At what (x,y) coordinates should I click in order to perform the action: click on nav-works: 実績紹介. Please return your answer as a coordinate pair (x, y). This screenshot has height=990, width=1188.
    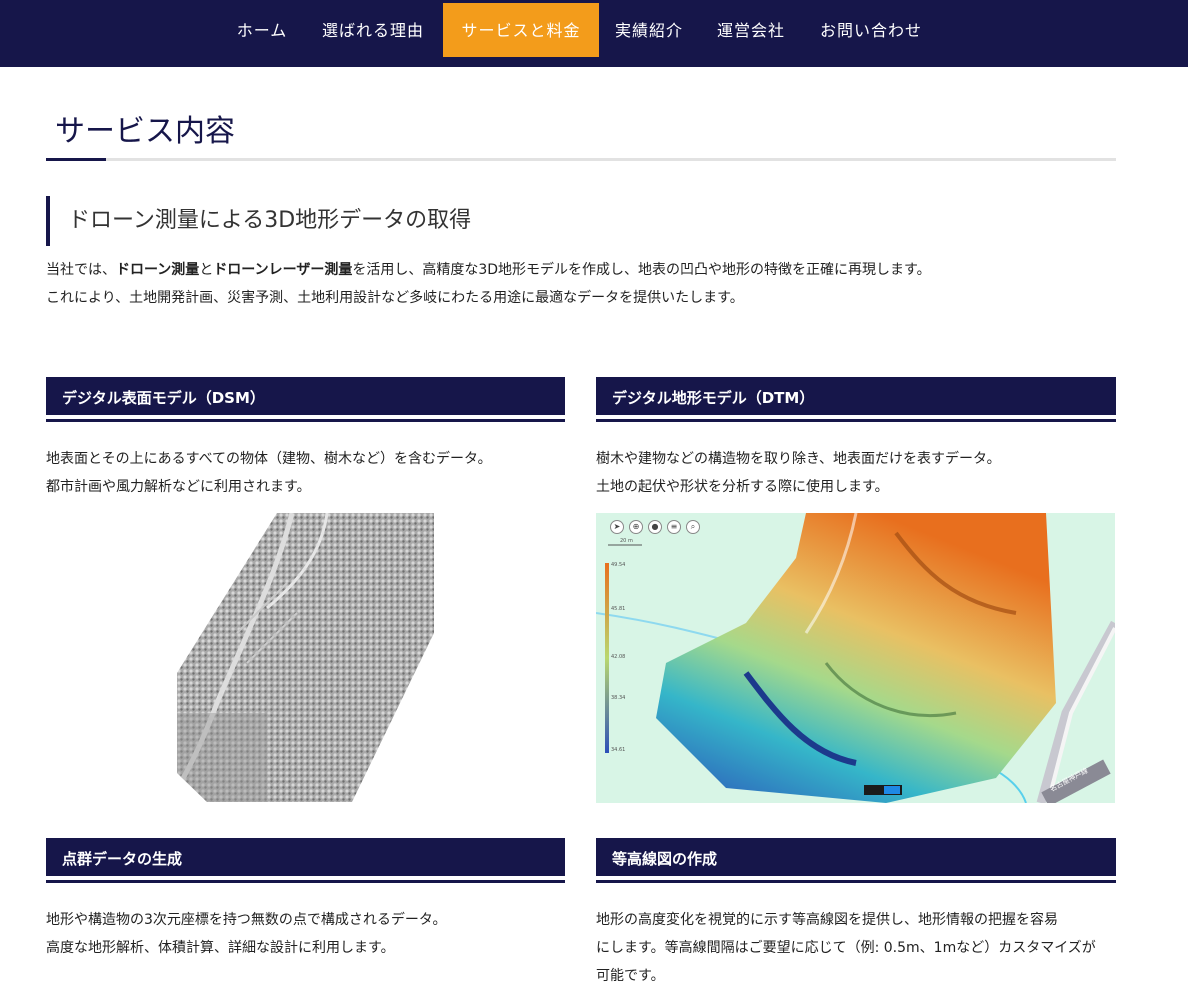
    Looking at the image, I should click on (649, 30).